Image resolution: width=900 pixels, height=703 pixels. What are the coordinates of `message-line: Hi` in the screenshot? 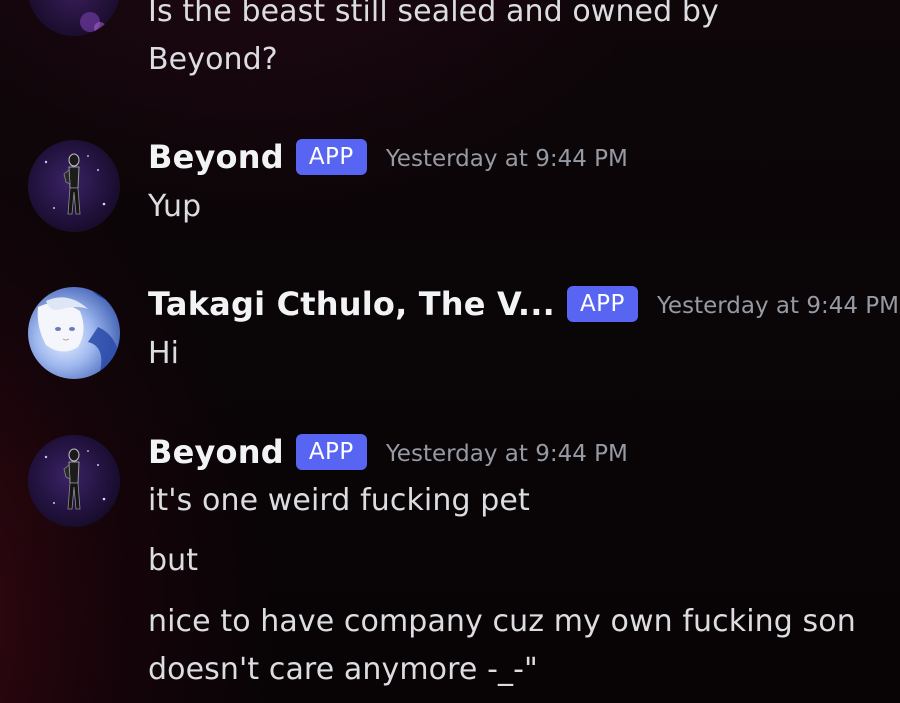 It's located at (164, 353).